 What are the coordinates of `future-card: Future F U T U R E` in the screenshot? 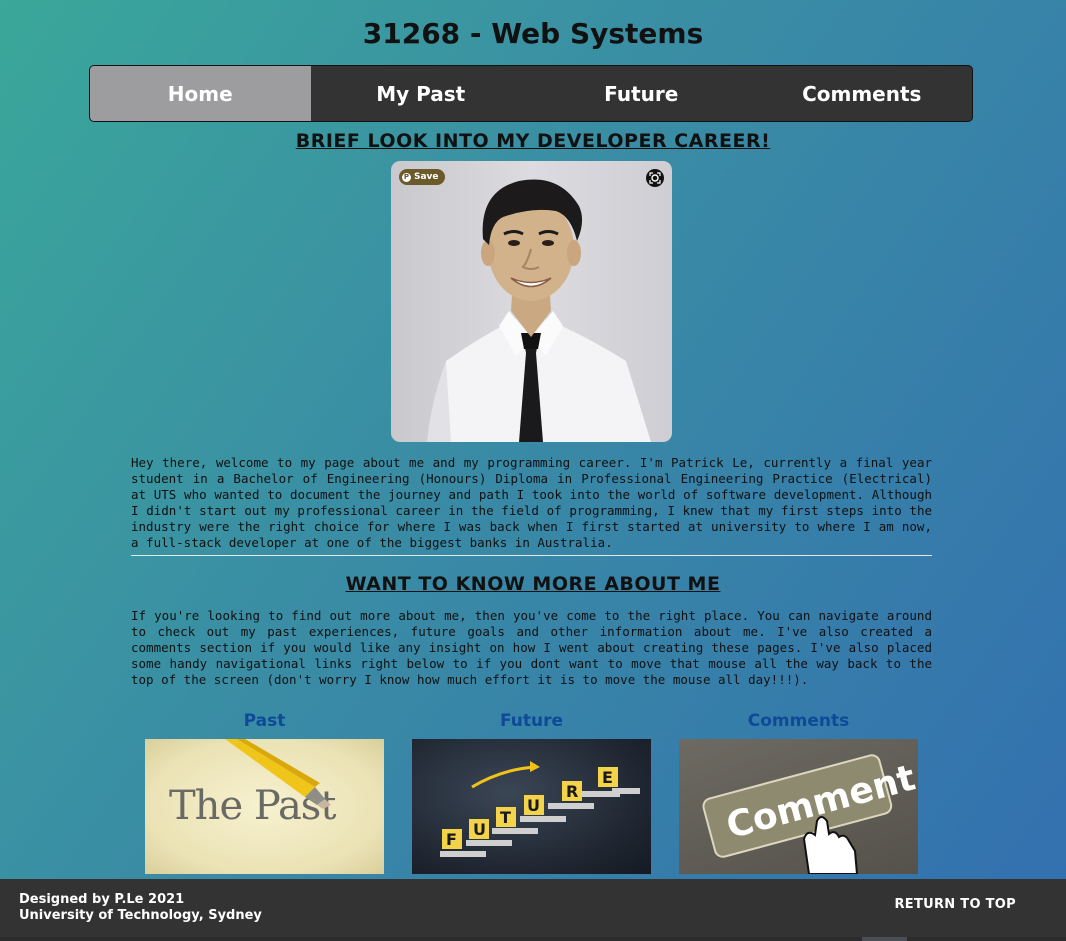 It's located at (531, 792).